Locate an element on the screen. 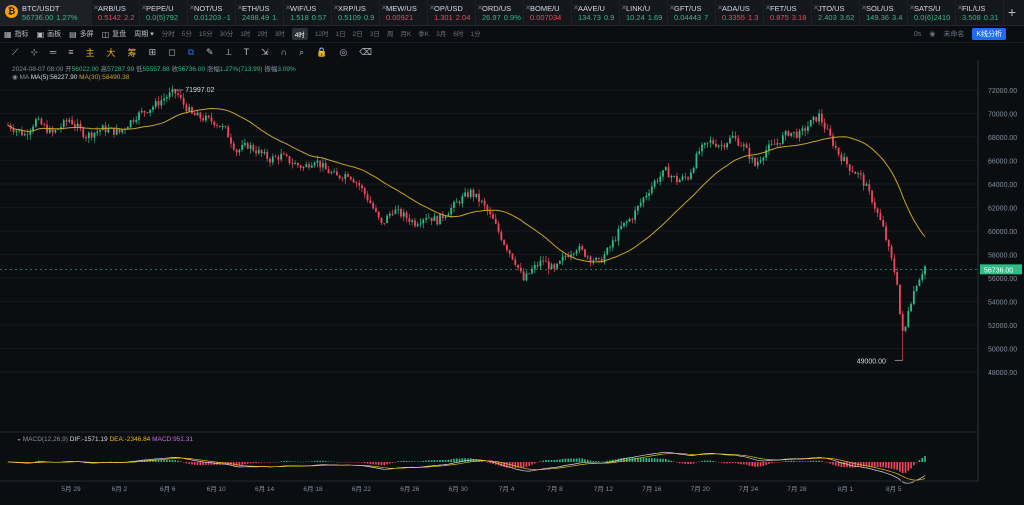  price-tick-label: 64000.00 is located at coordinates (1002, 185).